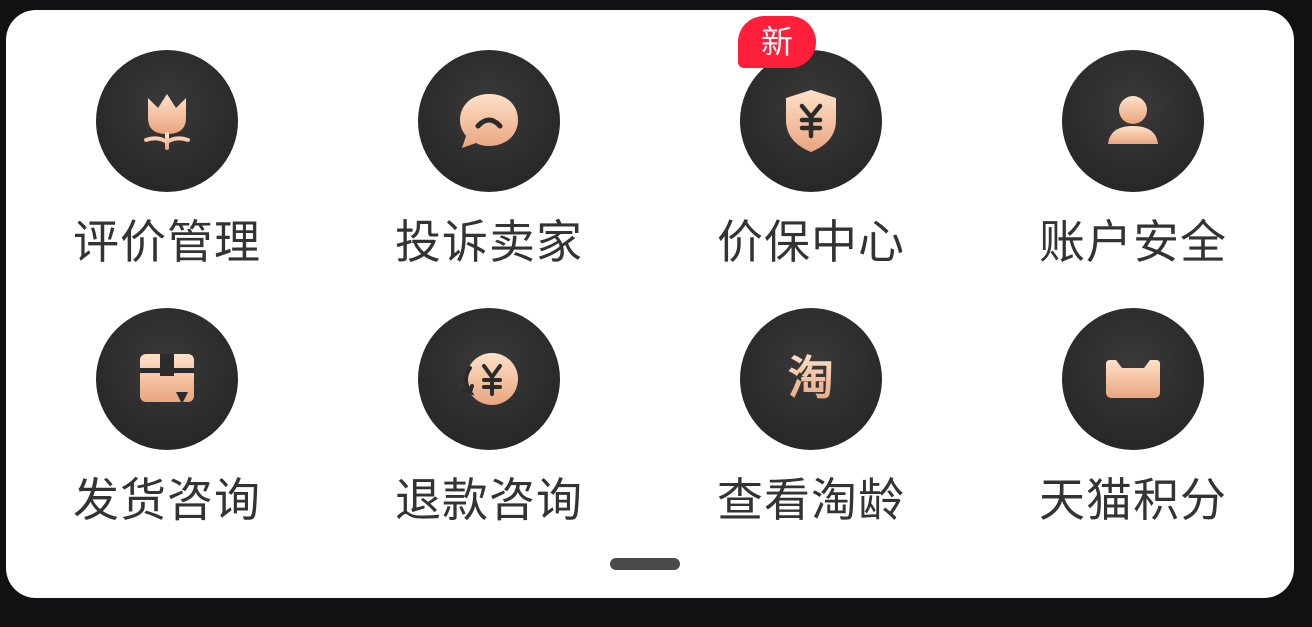 Image resolution: width=1312 pixels, height=627 pixels. Describe the element at coordinates (489, 500) in the screenshot. I see `menu-item-label: 退款咨询` at that location.